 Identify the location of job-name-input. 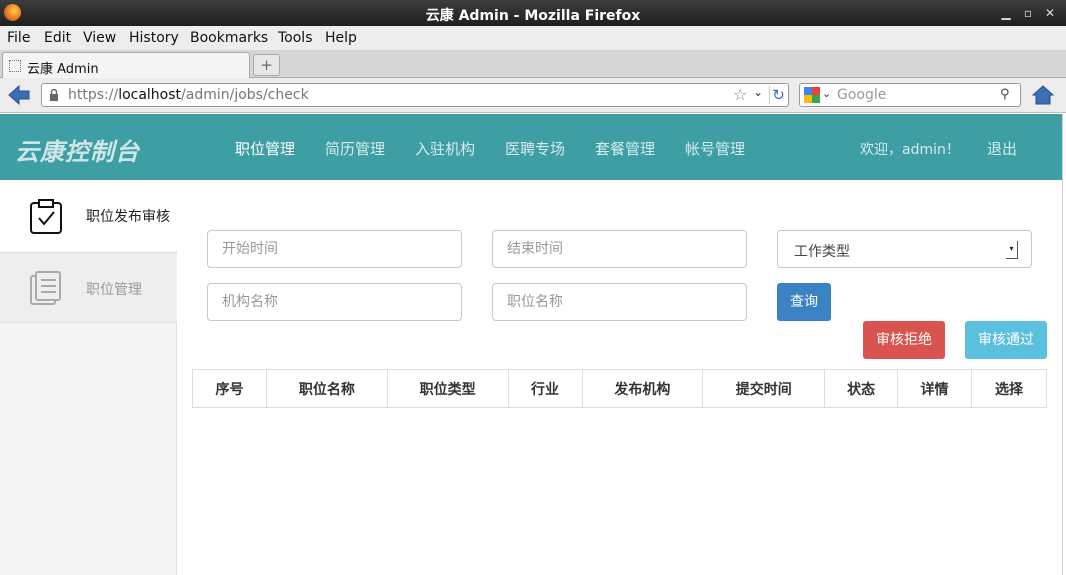
(619, 302).